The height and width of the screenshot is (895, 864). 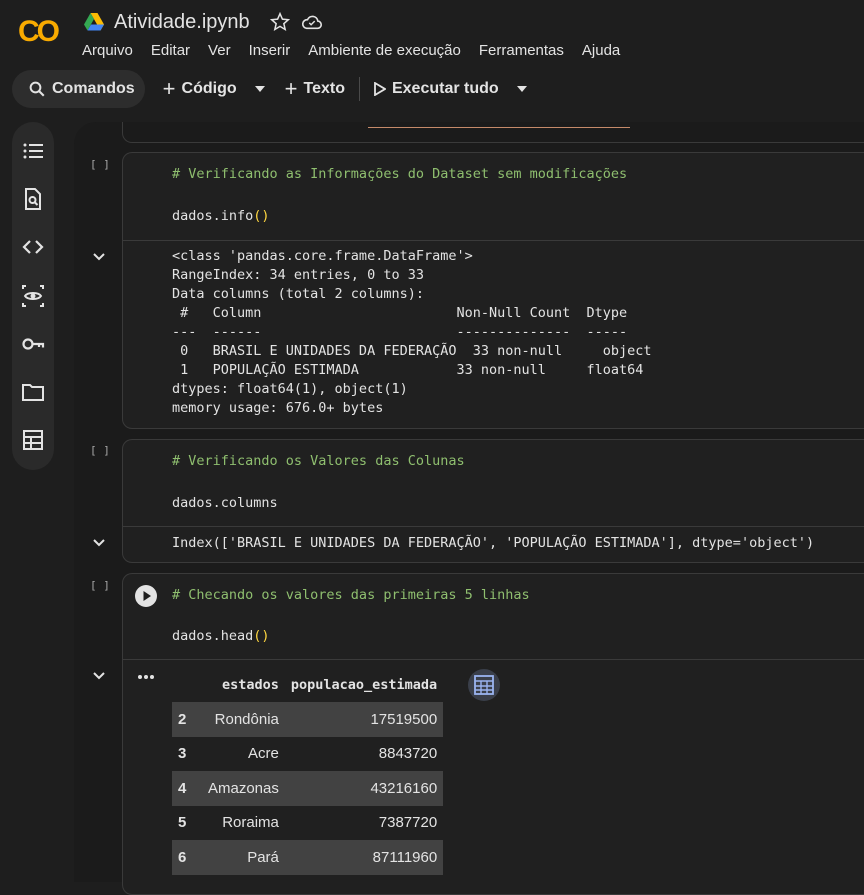 What do you see at coordinates (182, 754) in the screenshot?
I see `row-index: 3` at bounding box center [182, 754].